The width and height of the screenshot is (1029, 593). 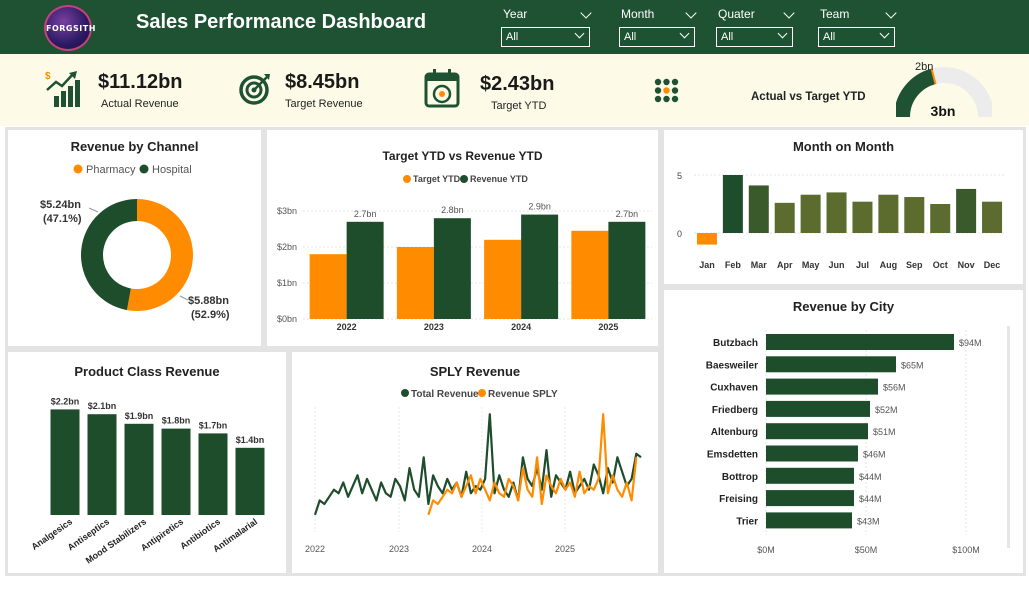 What do you see at coordinates (482, 549) in the screenshot?
I see `x-tick-label: 2024` at bounding box center [482, 549].